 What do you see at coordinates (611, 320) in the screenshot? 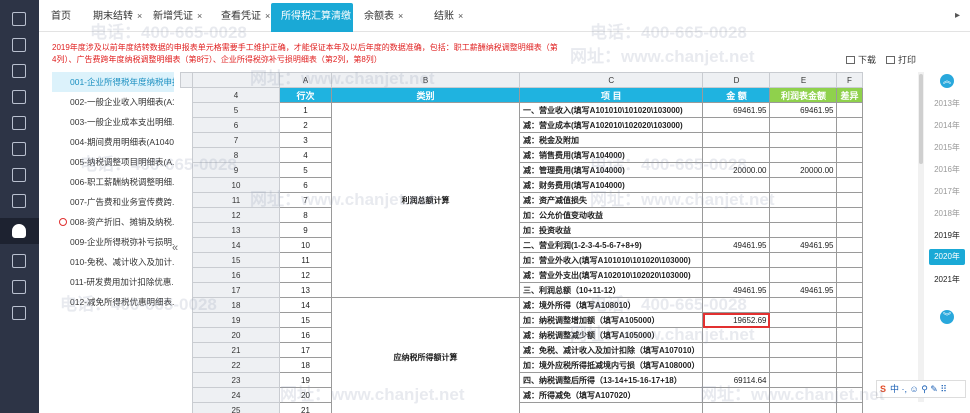
I see `item-cell: 加：纳税调整增加额（填写A105000）` at bounding box center [611, 320].